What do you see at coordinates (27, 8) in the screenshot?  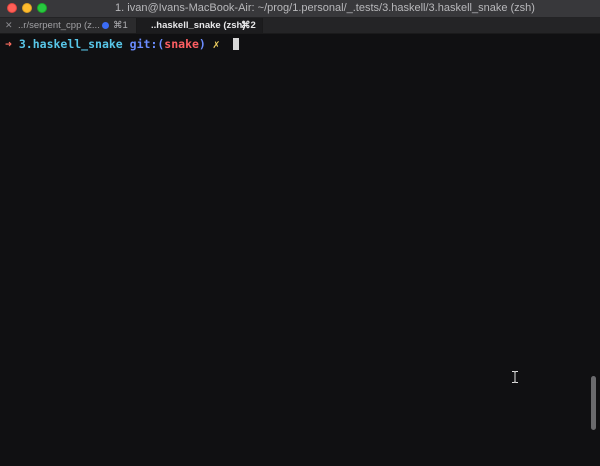 I see `minimize-window-button` at bounding box center [27, 8].